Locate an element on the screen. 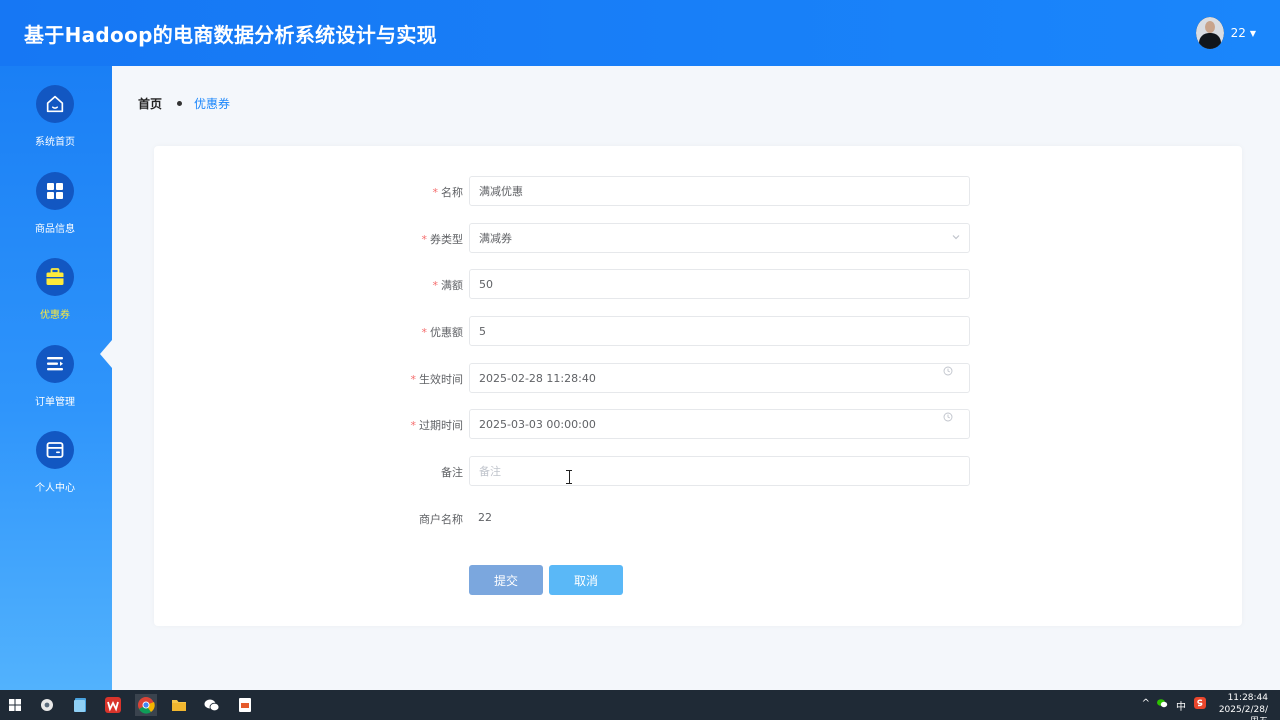 The height and width of the screenshot is (720, 1280). system-clock: 11:28:44 2025/2/28/周五 is located at coordinates (1243, 706).